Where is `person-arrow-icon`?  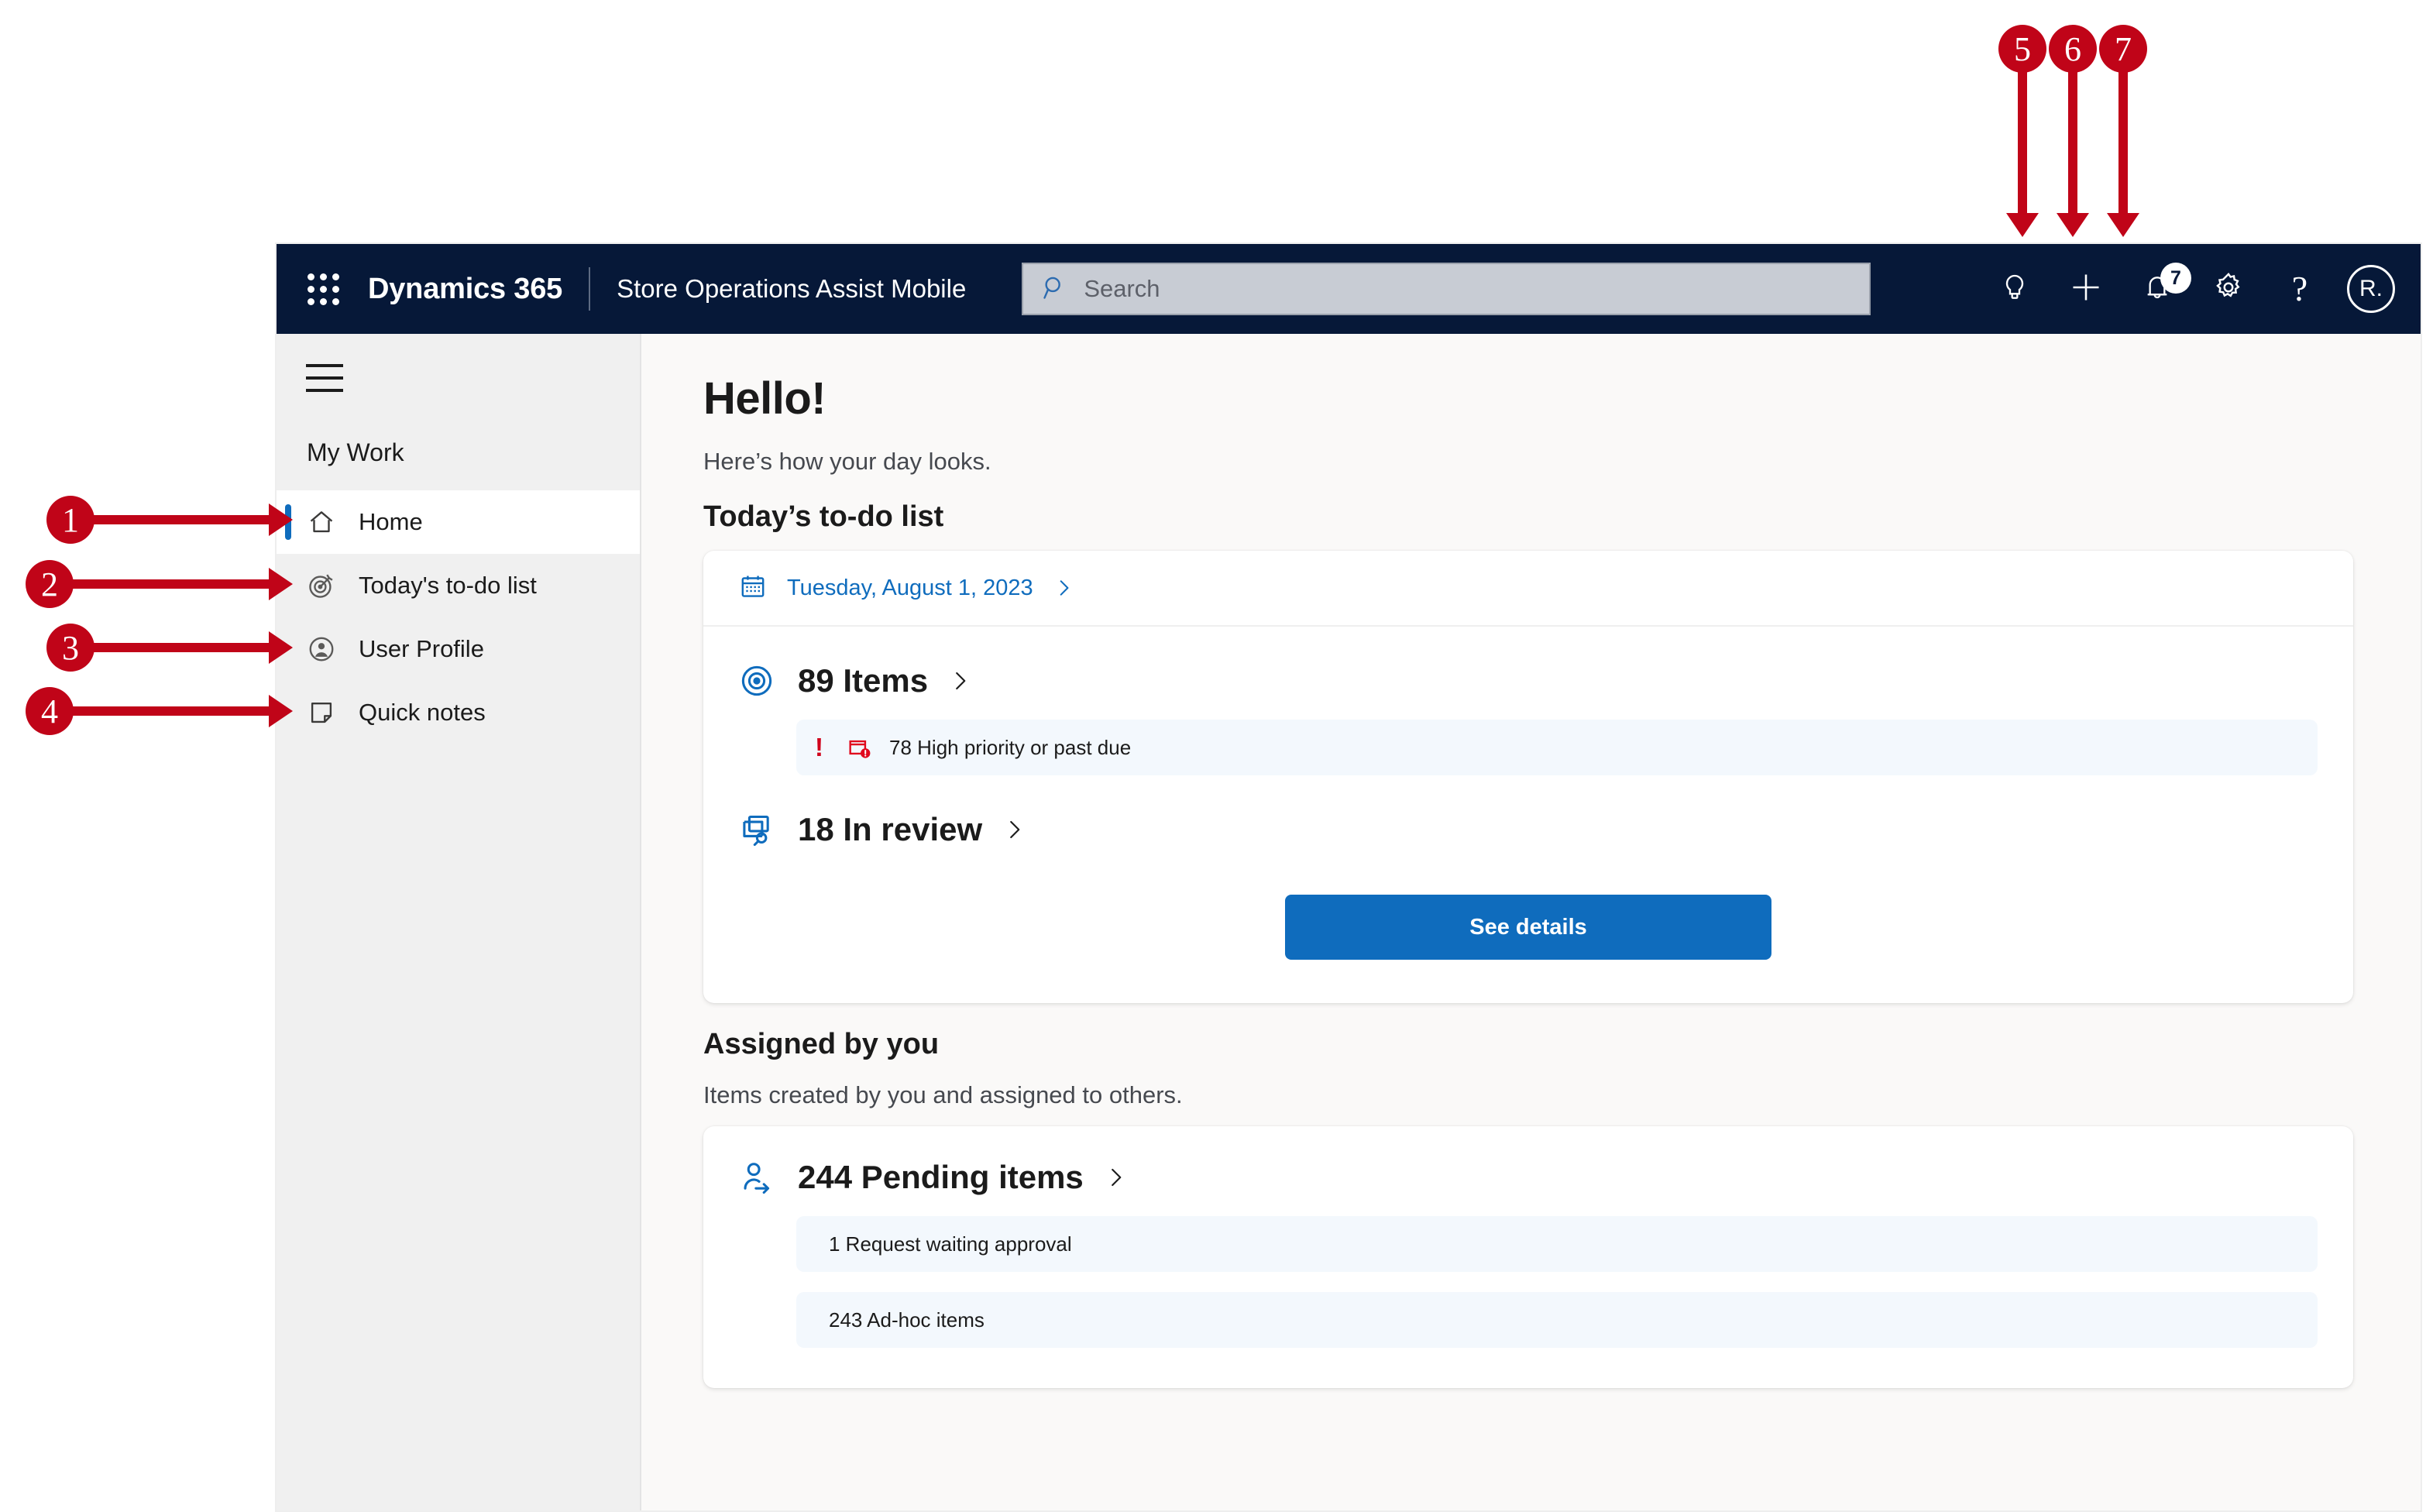
person-arrow-icon is located at coordinates (757, 1177).